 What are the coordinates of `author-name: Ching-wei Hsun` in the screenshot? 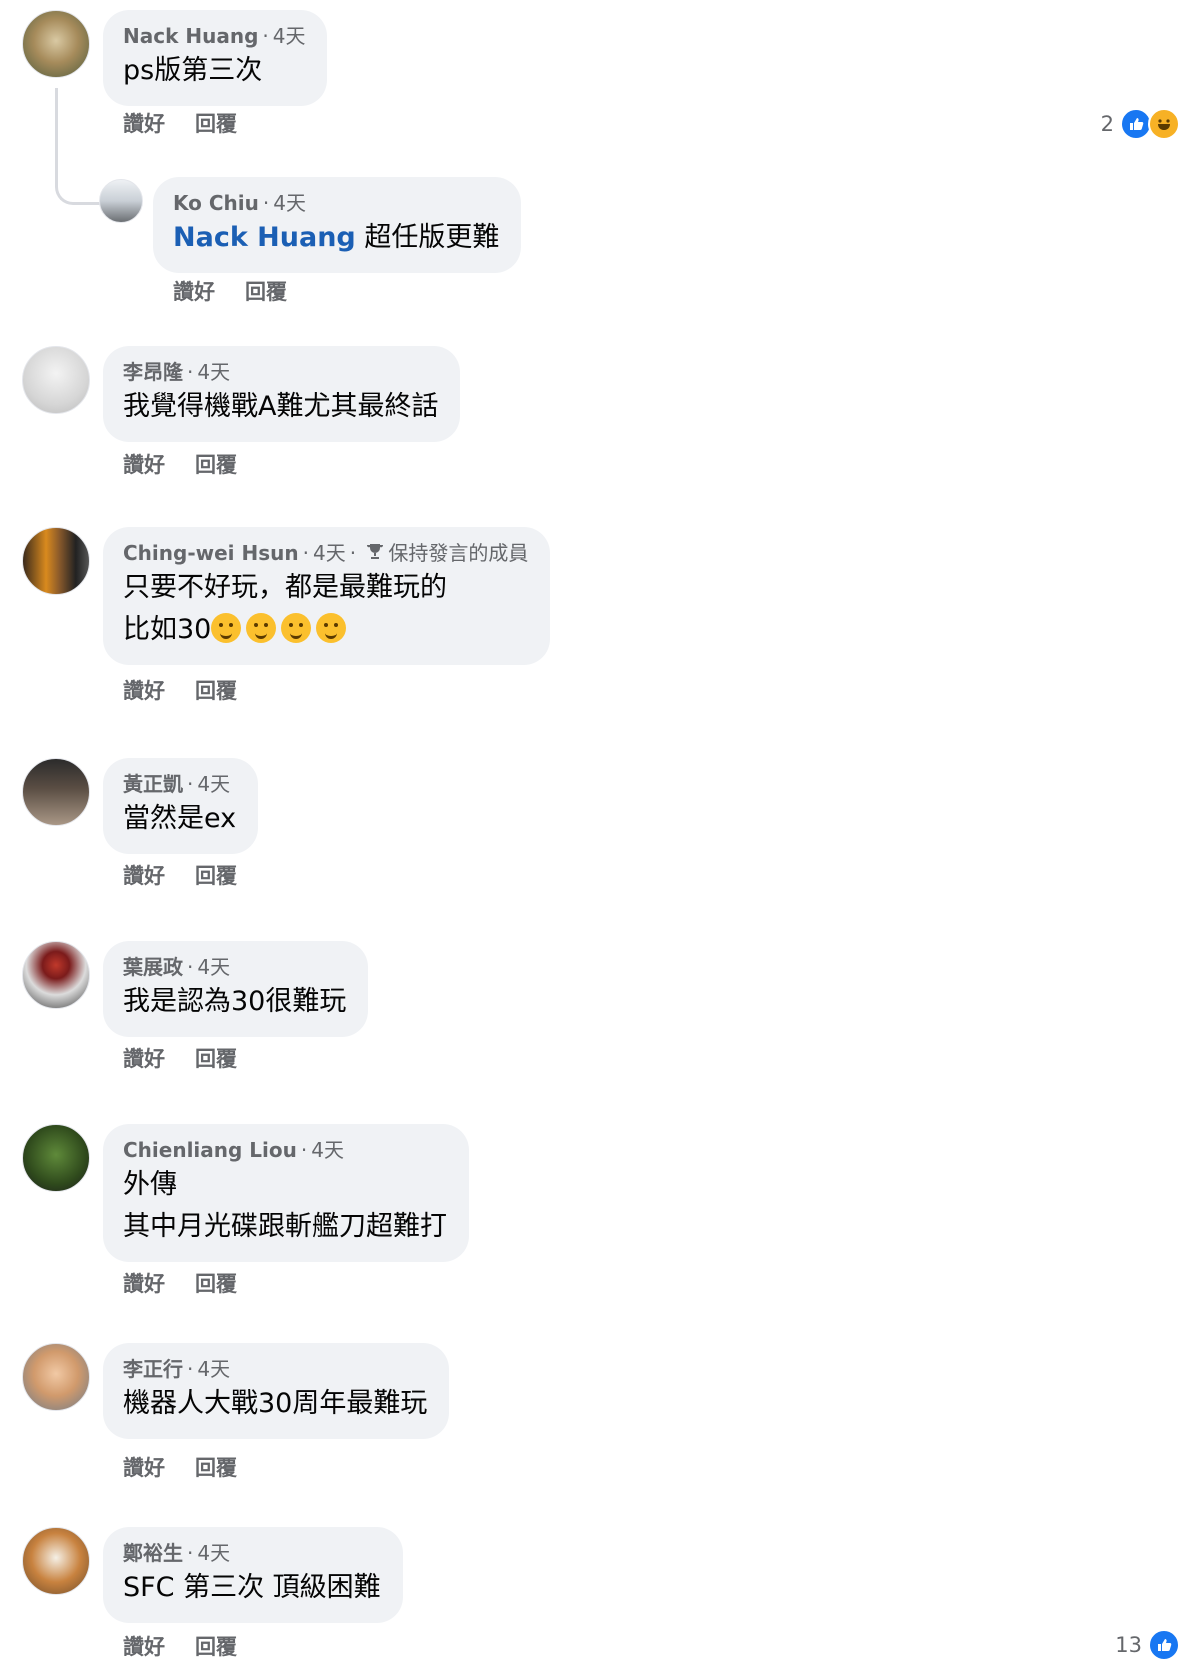 It's located at (211, 553).